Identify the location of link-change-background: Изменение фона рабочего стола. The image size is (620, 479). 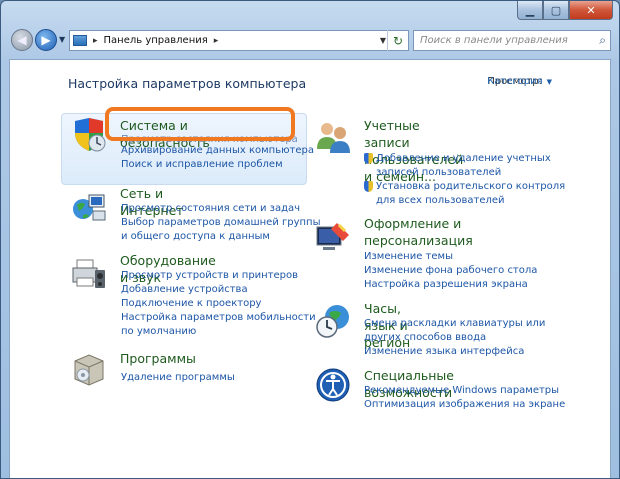
(450, 271).